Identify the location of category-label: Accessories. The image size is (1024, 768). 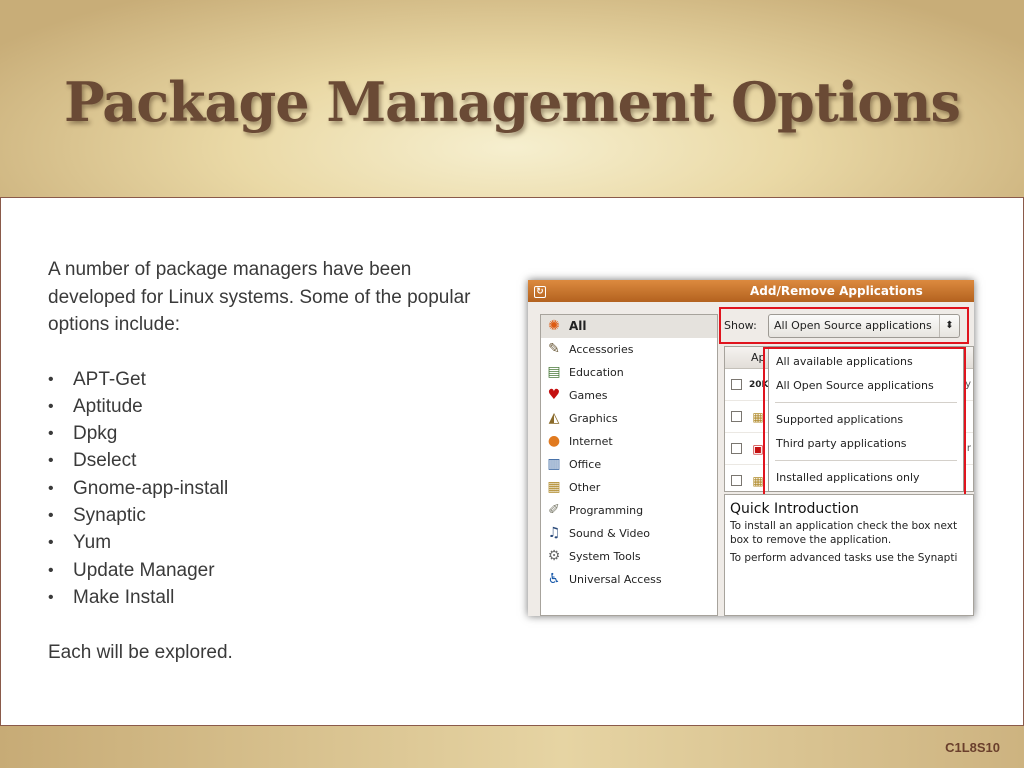
(601, 349).